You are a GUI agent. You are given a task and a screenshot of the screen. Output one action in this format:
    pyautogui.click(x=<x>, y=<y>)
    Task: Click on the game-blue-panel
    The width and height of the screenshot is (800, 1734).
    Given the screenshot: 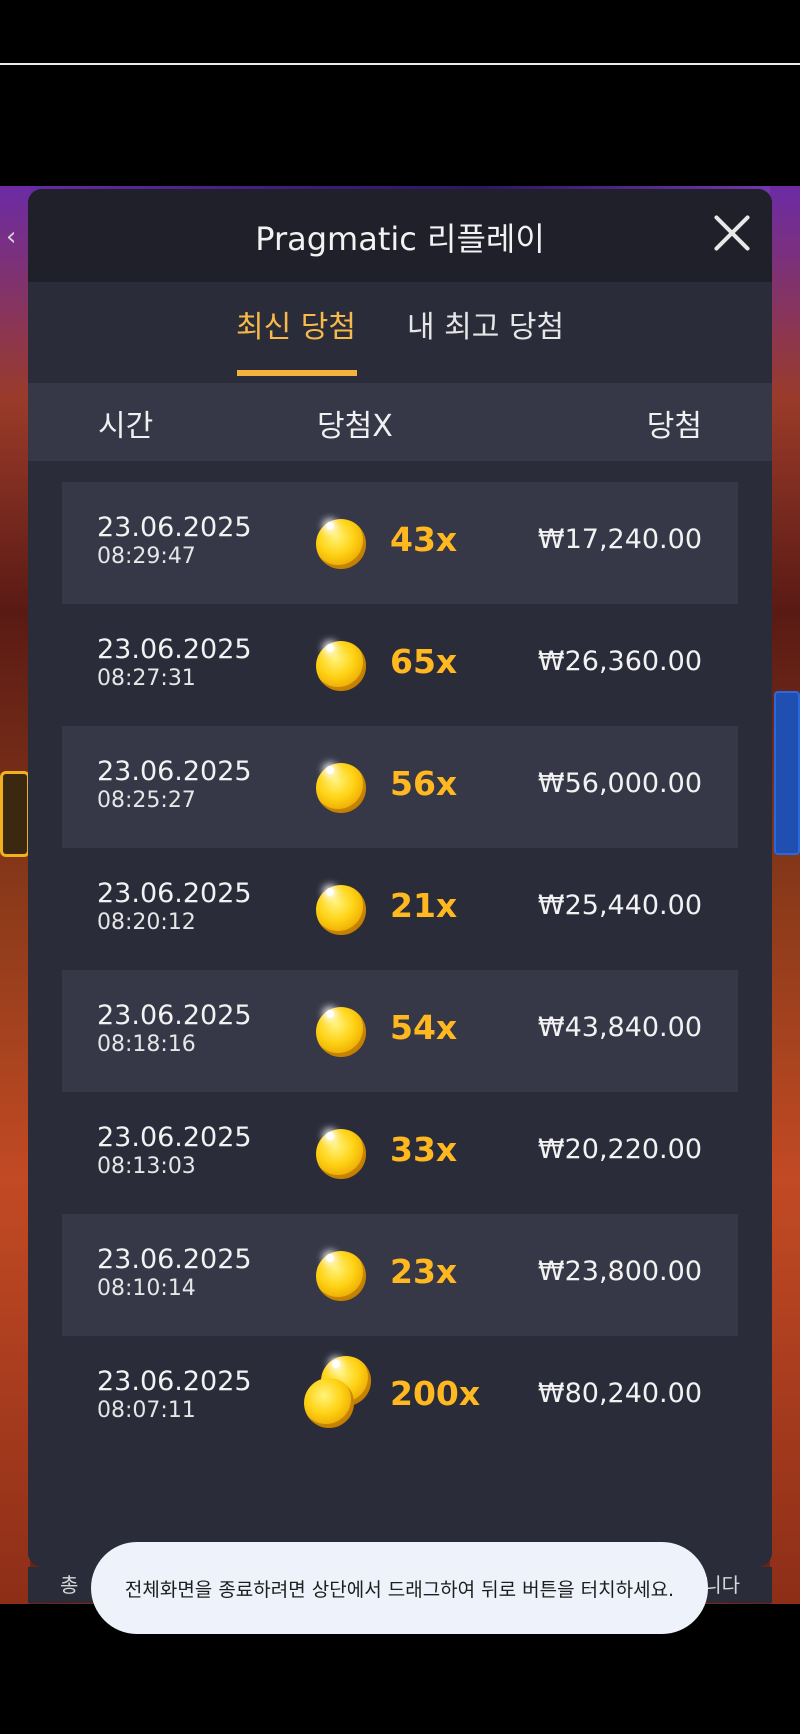 What is the action you would take?
    pyautogui.click(x=787, y=773)
    